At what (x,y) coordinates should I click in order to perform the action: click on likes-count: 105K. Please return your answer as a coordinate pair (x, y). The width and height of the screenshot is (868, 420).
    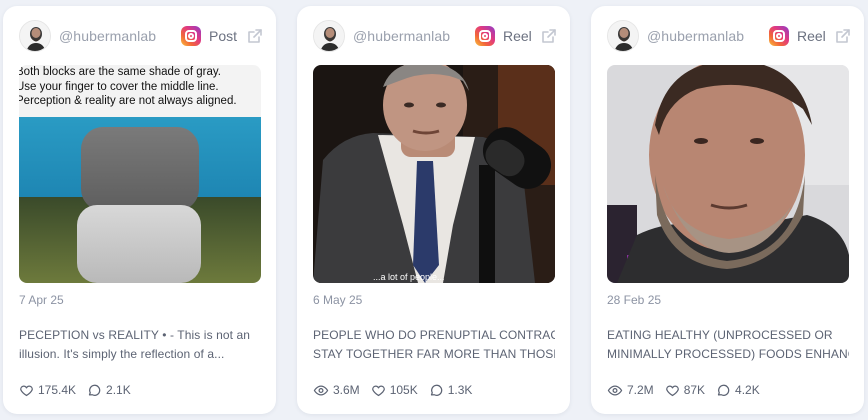
    Looking at the image, I should click on (403, 390).